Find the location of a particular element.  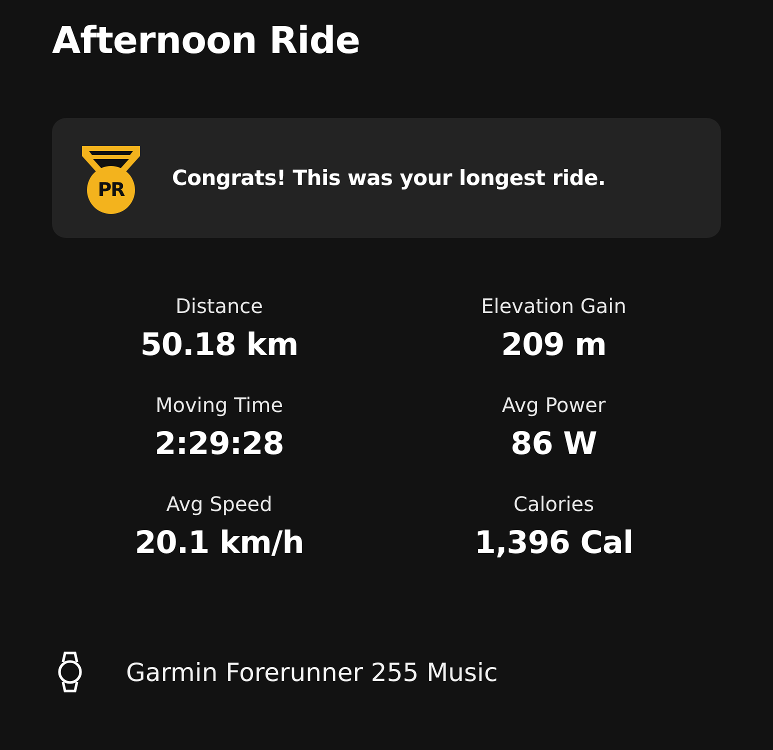

stat-value: 2:29:28 is located at coordinates (219, 444).